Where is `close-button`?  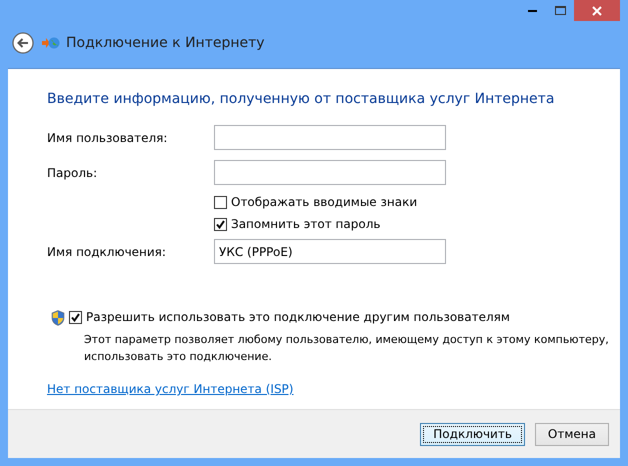
close-button is located at coordinates (597, 10).